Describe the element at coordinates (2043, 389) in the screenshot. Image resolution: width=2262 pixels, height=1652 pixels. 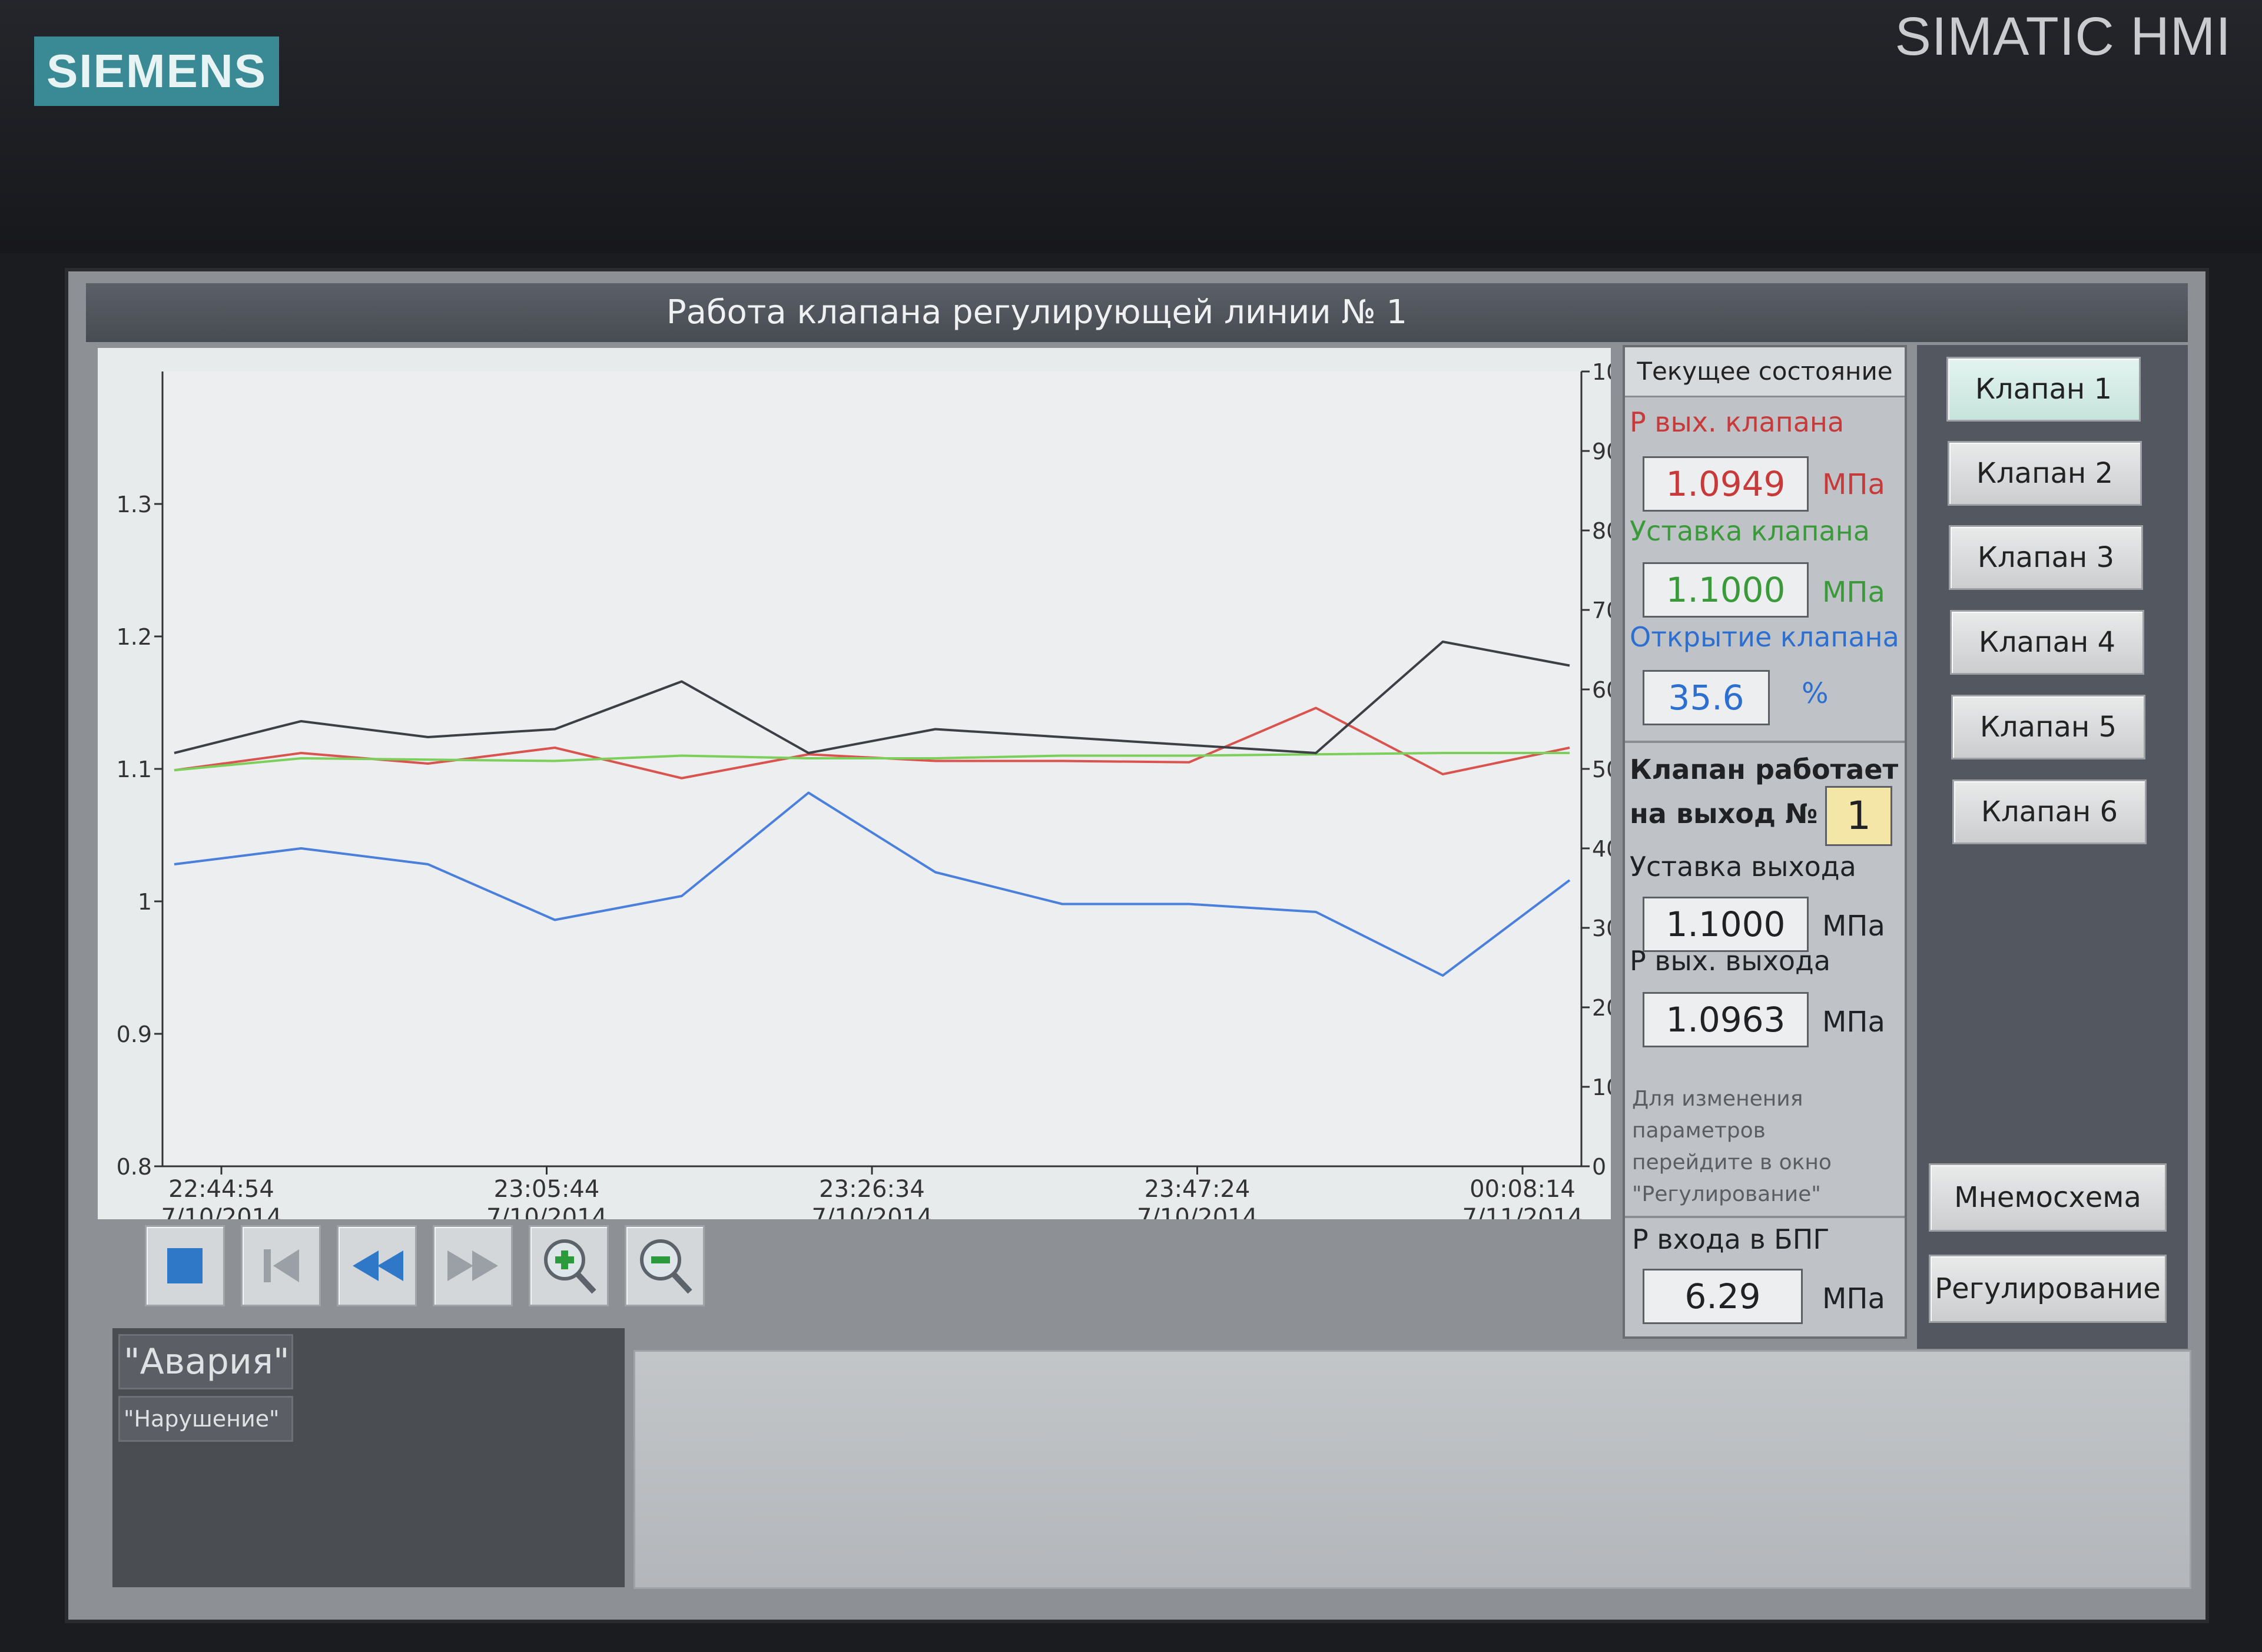
I see `valve-1-button: Клапан 1` at that location.